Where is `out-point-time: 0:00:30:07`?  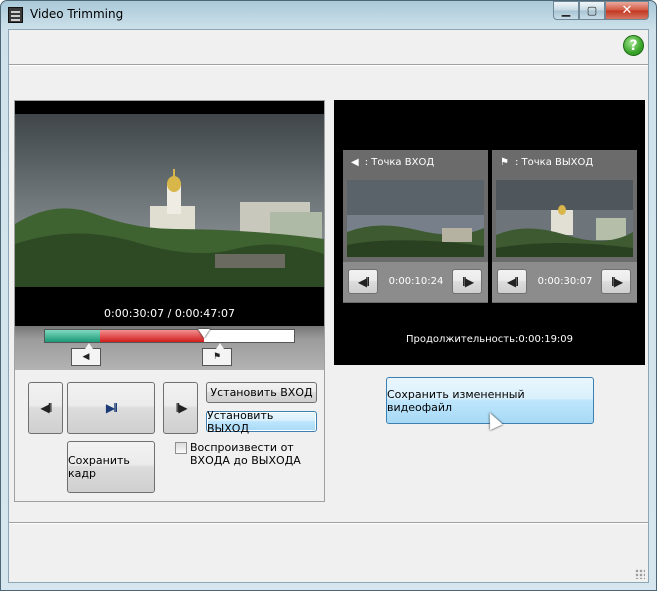
out-point-time: 0:00:30:07 is located at coordinates (565, 281).